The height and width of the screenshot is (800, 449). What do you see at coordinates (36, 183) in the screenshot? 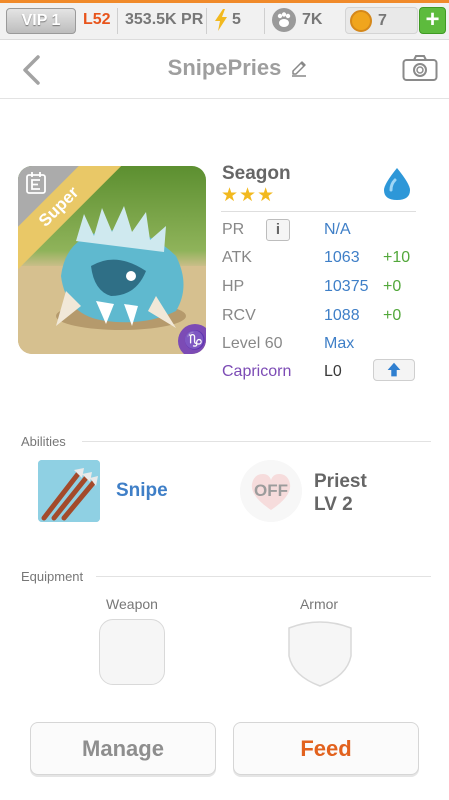
I see `equipment-card-icon` at bounding box center [36, 183].